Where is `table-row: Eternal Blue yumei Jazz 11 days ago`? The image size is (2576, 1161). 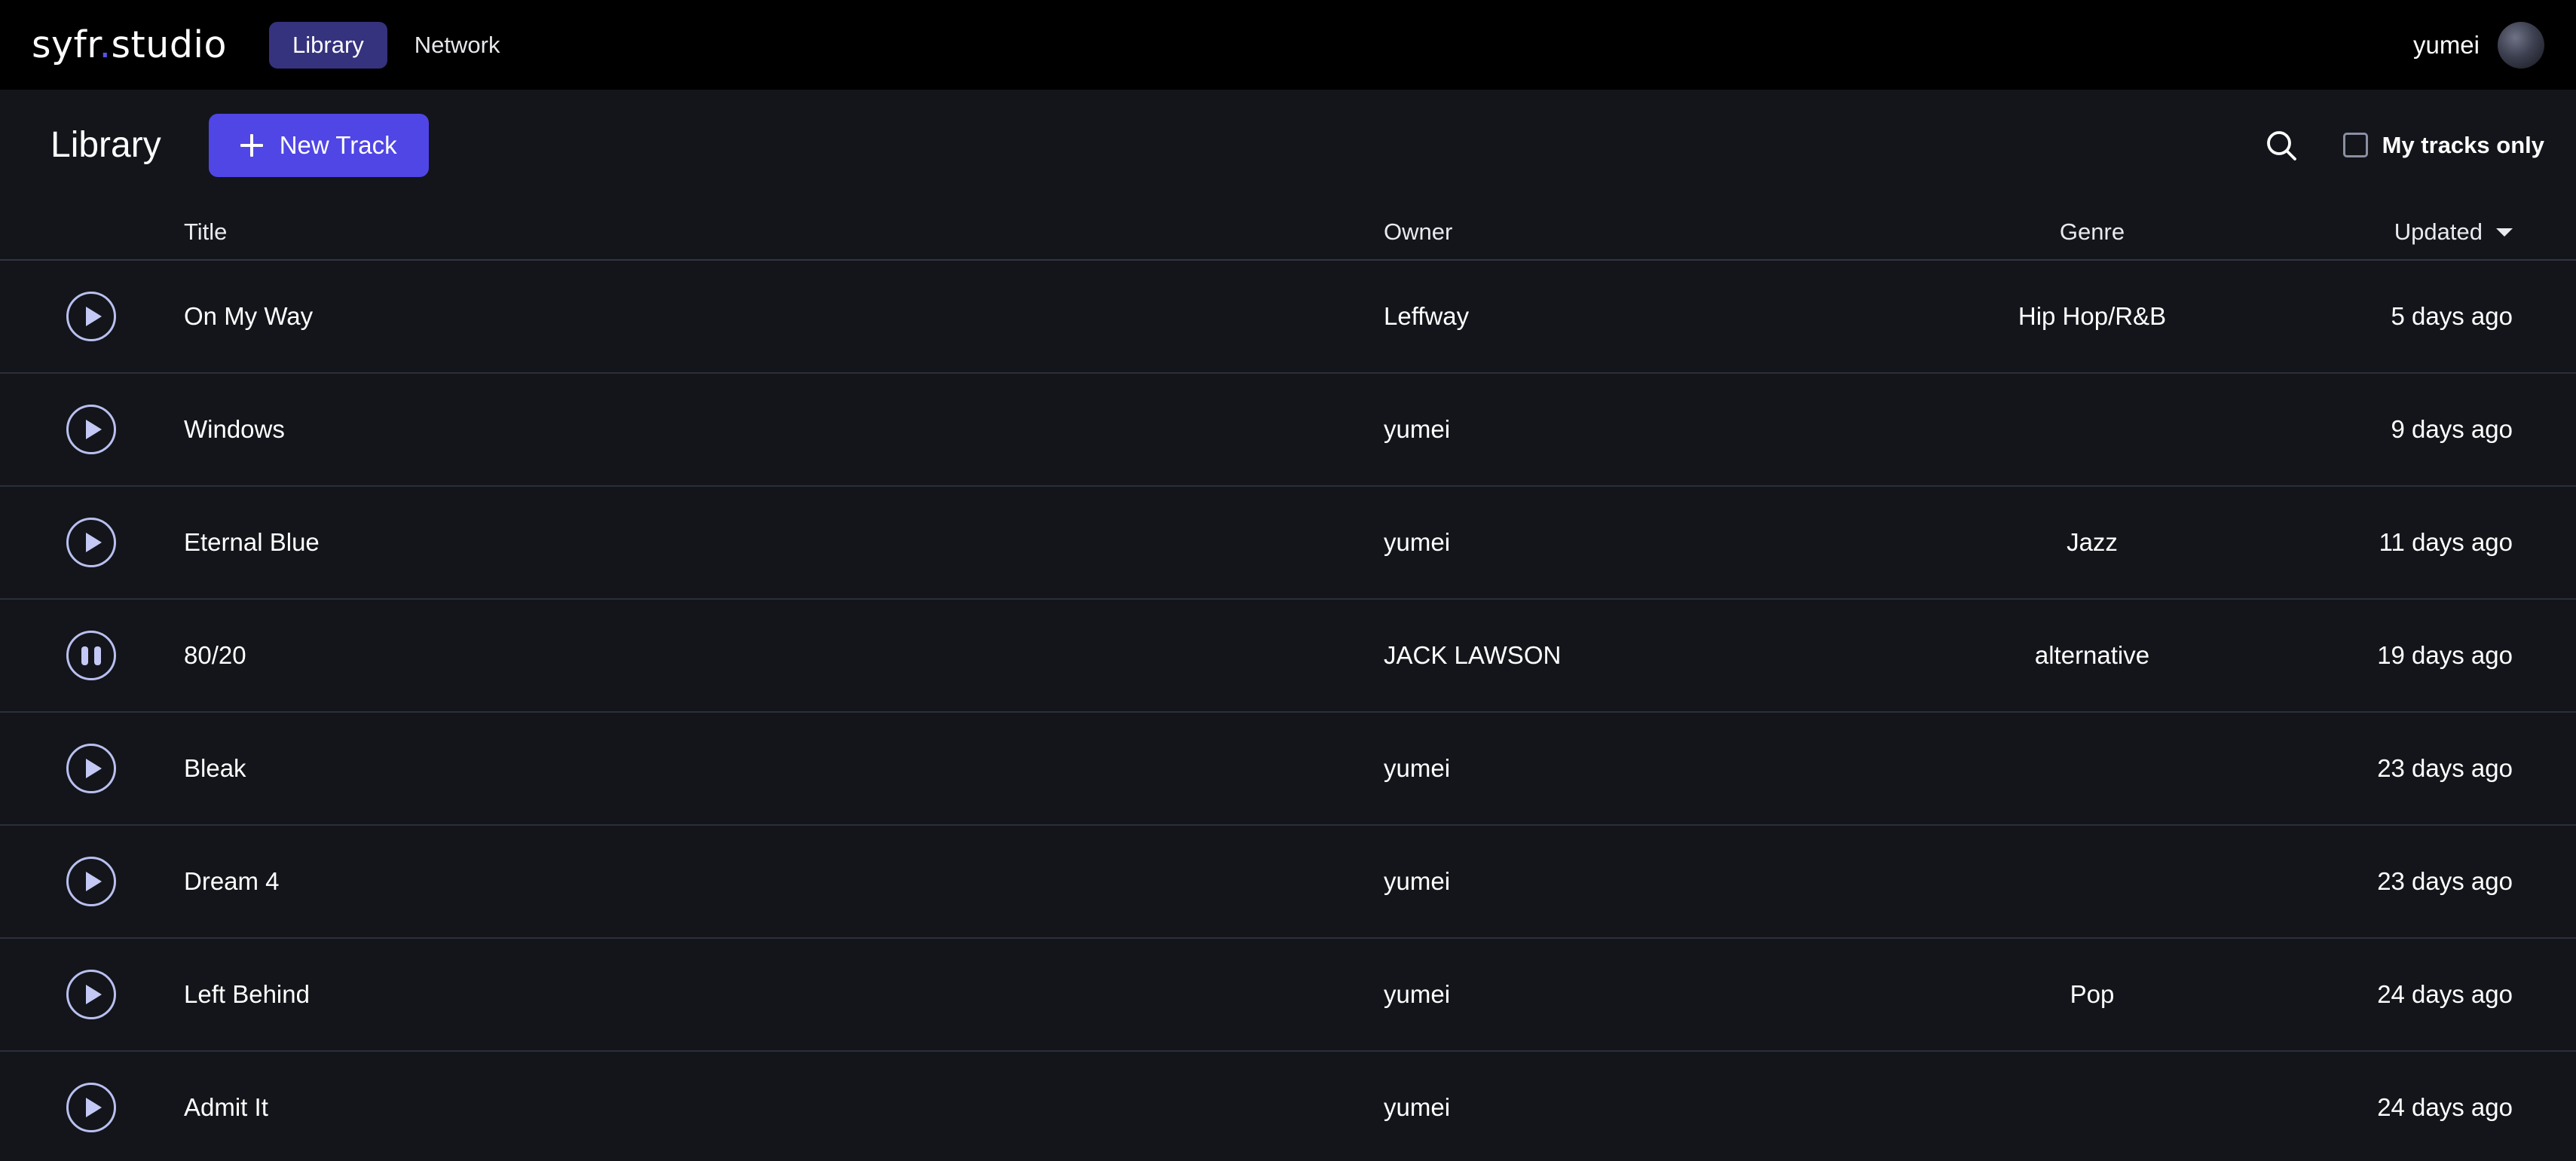 table-row: Eternal Blue yumei Jazz 11 days ago is located at coordinates (1288, 544).